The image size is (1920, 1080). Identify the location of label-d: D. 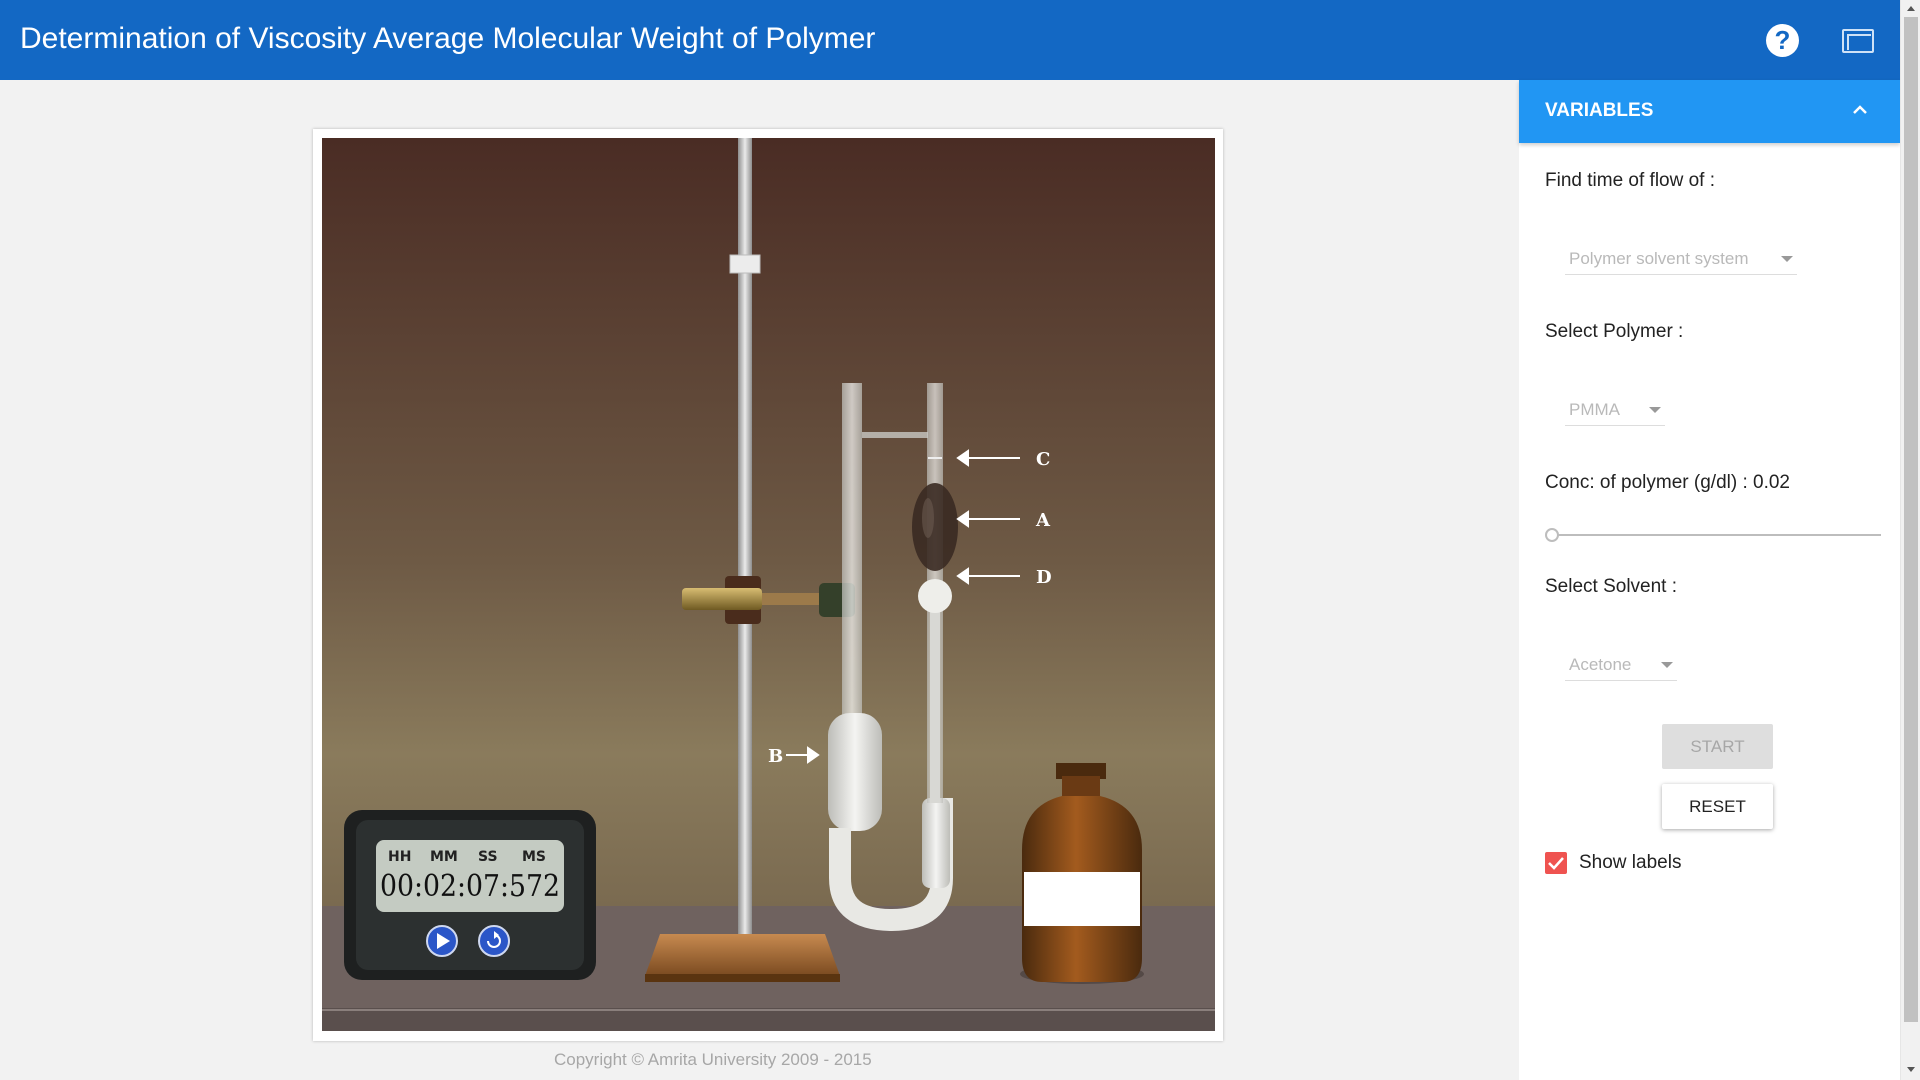
(1044, 577).